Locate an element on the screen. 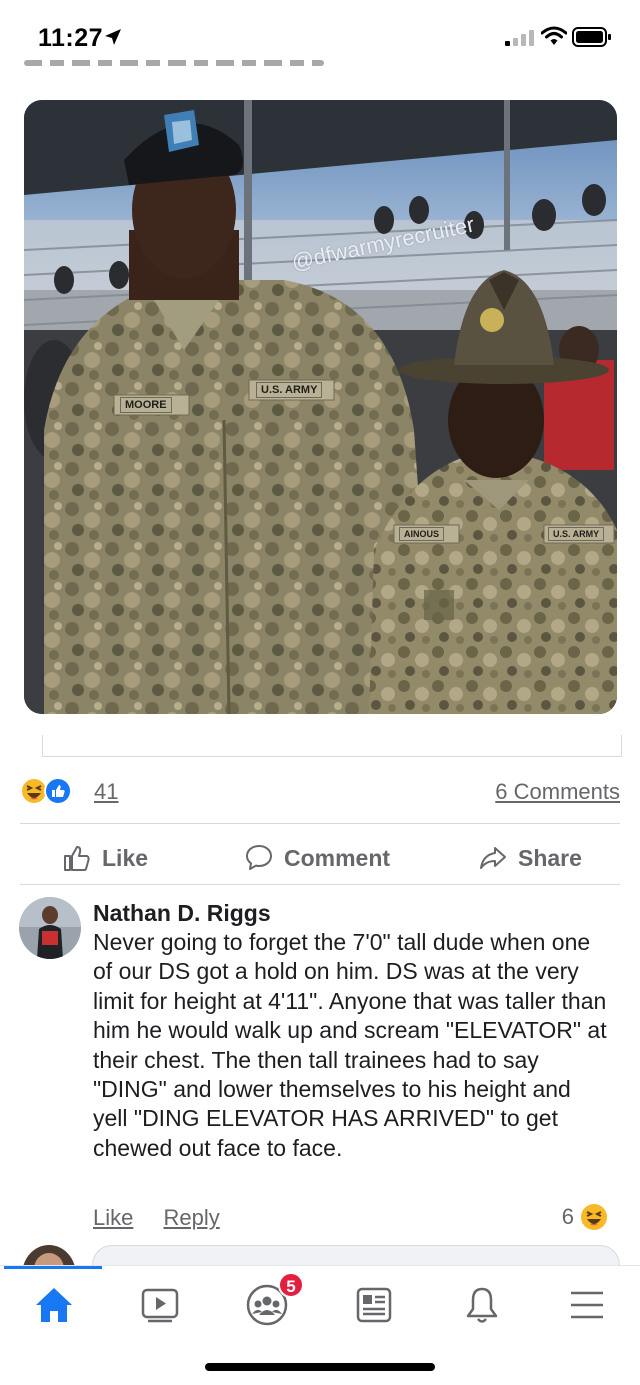 The image size is (640, 1385). post-actions-bar: Like Comment Share is located at coordinates (320, 858).